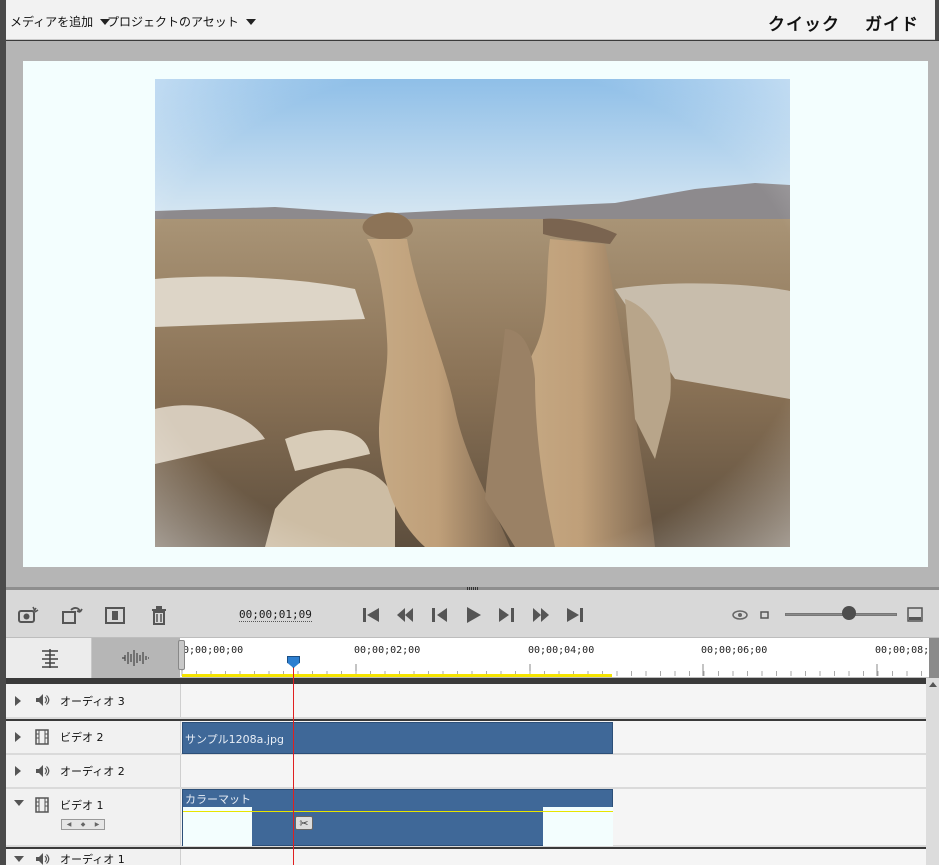 This screenshot has width=939, height=865. Describe the element at coordinates (466, 701) in the screenshot. I see `track-audio-3: オーディオ 3` at that location.